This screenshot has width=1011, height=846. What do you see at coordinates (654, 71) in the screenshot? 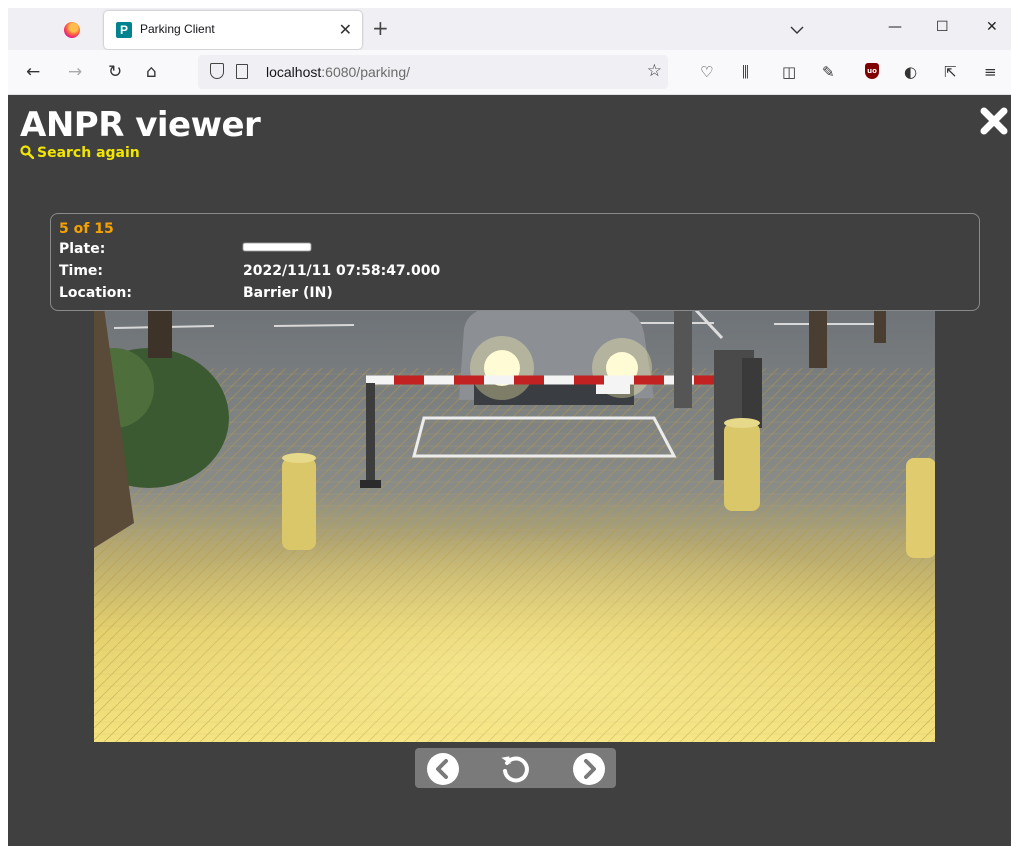
I see `bookmark-star-icon: ☆` at bounding box center [654, 71].